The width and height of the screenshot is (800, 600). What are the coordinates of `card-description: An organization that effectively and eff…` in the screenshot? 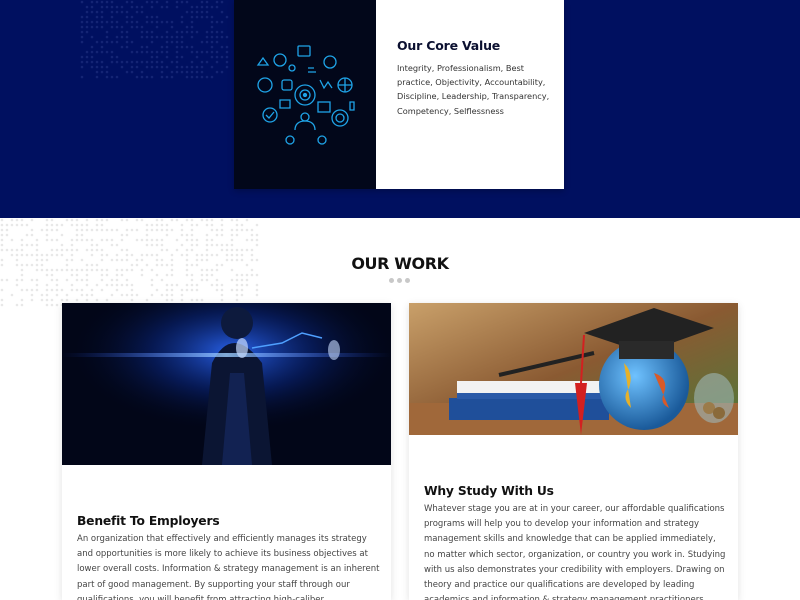 It's located at (228, 567).